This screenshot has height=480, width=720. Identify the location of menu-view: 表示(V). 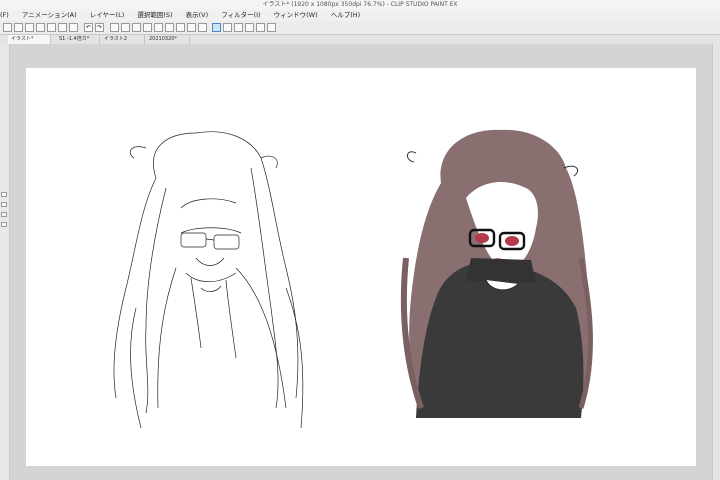
(197, 15).